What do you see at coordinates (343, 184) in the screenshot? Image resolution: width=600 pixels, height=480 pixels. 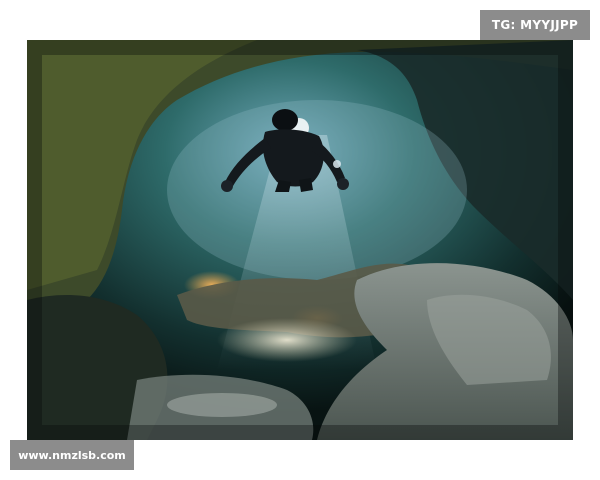 I see `diver-right-hand` at bounding box center [343, 184].